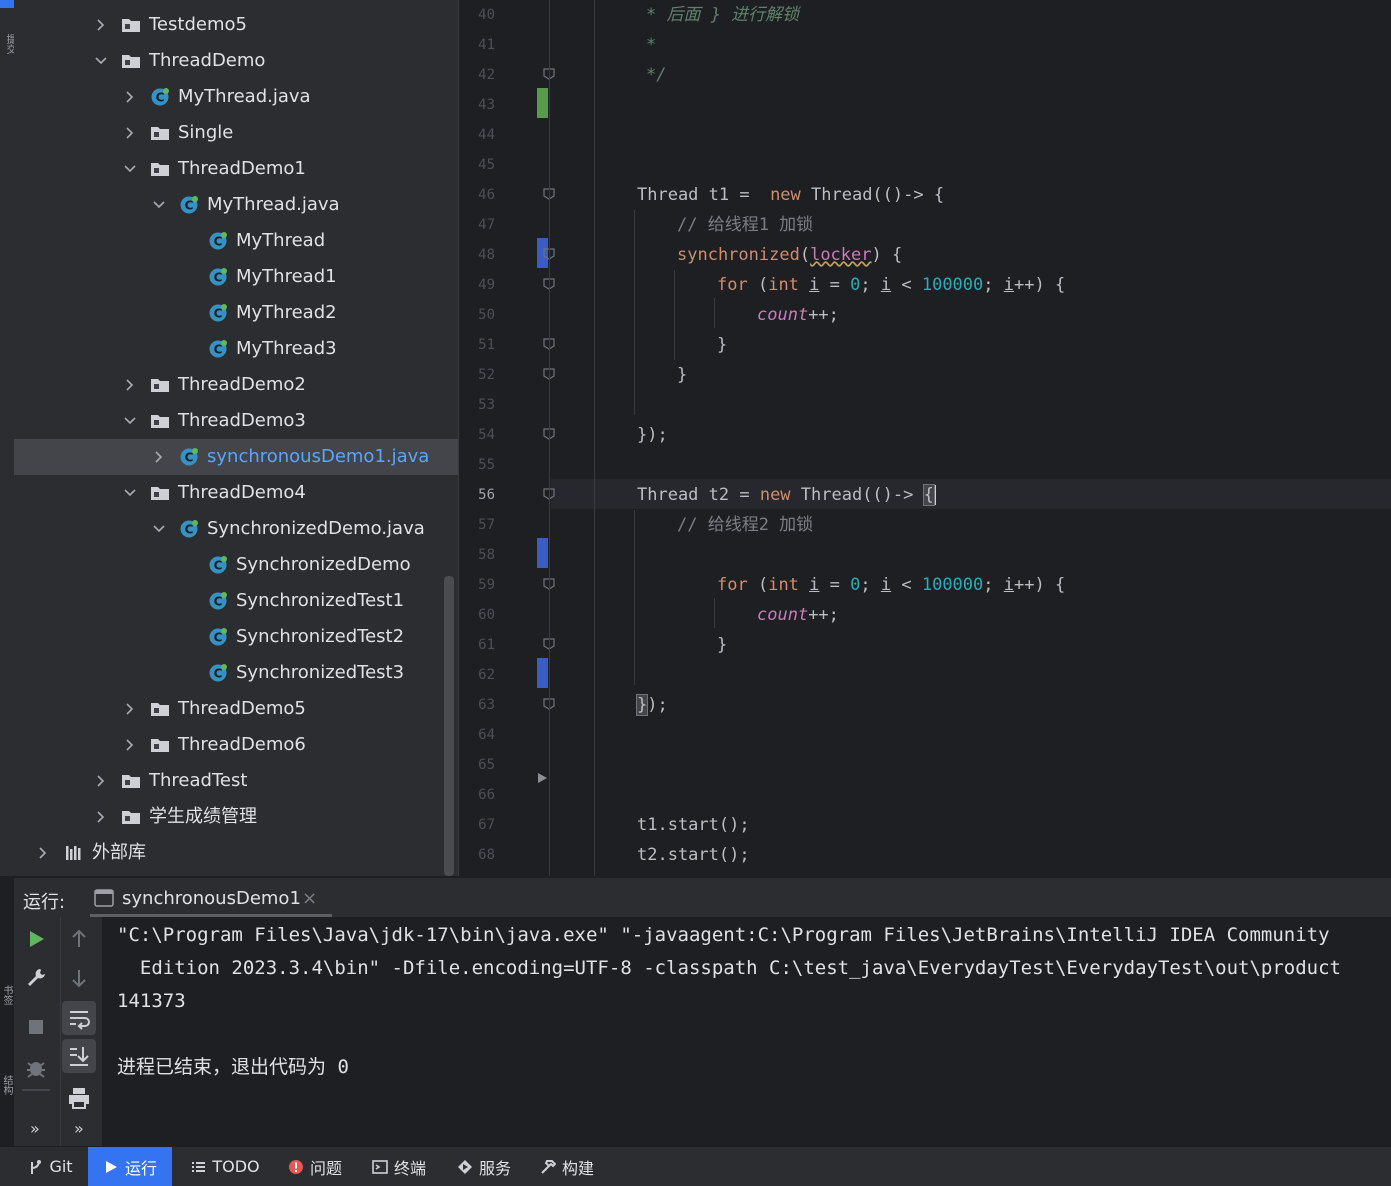  What do you see at coordinates (841, 255) in the screenshot?
I see `locker-field: locker` at bounding box center [841, 255].